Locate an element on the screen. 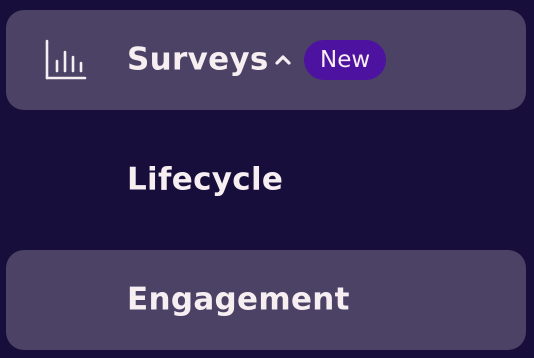  new-badge: New is located at coordinates (345, 60).